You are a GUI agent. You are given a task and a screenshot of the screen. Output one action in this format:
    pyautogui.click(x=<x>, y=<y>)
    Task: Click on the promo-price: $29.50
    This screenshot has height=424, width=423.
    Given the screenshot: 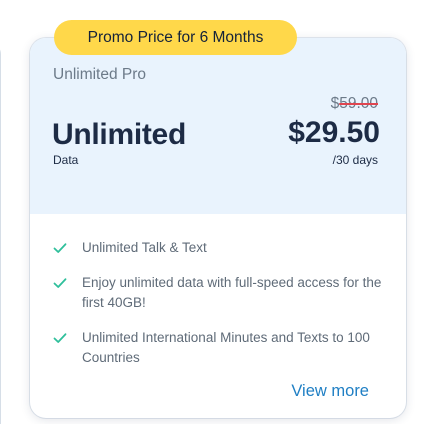 What is the action you would take?
    pyautogui.click(x=334, y=132)
    